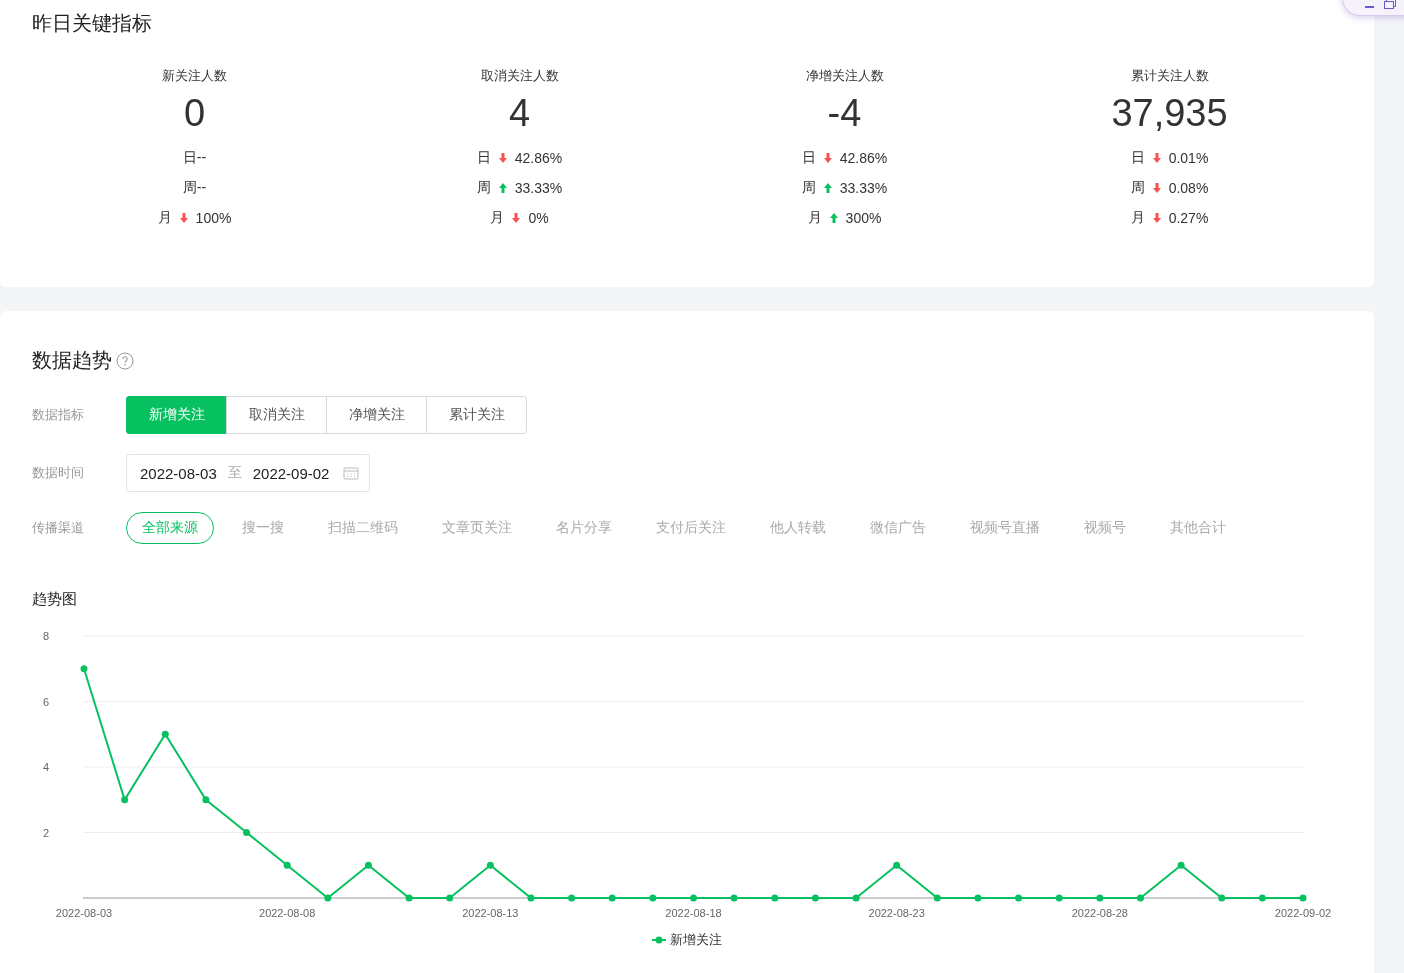 The image size is (1404, 973). What do you see at coordinates (194, 76) in the screenshot?
I see `metric-label: 新关注人数` at bounding box center [194, 76].